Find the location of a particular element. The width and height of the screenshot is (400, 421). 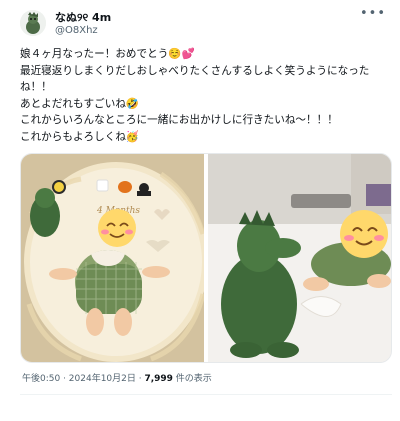

post-line: これからもよろしくね🥳 is located at coordinates (80, 136).